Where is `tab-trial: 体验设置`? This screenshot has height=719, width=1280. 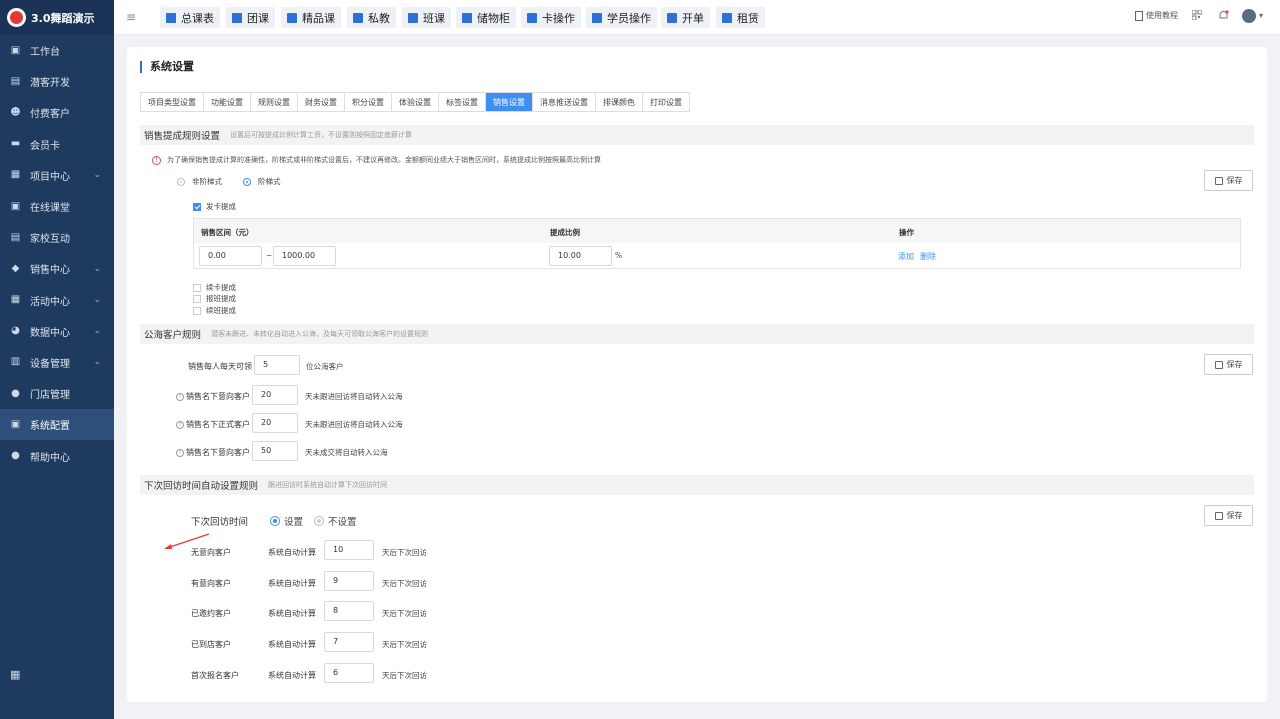
tab-trial: 体验设置 is located at coordinates (415, 102).